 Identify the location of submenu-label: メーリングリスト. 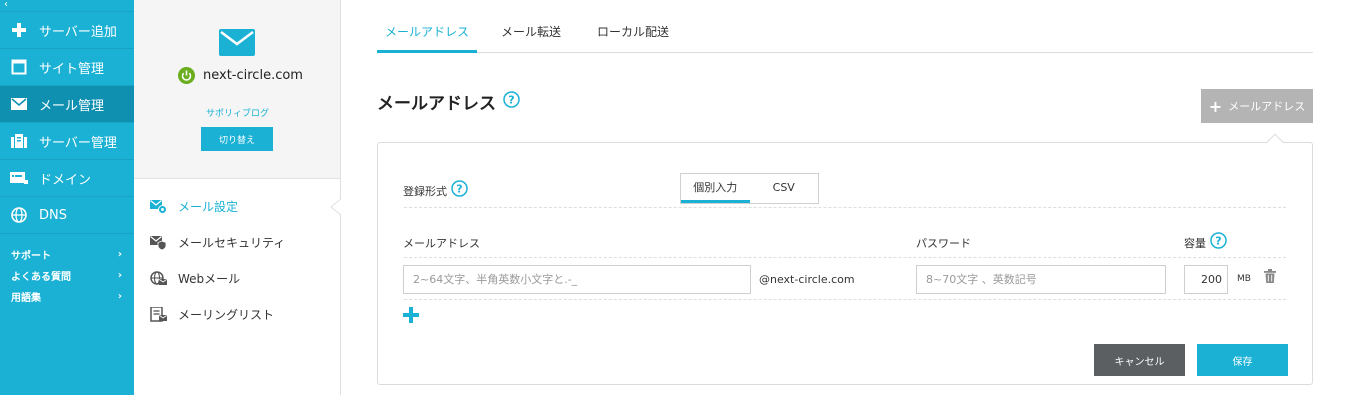
(226, 315).